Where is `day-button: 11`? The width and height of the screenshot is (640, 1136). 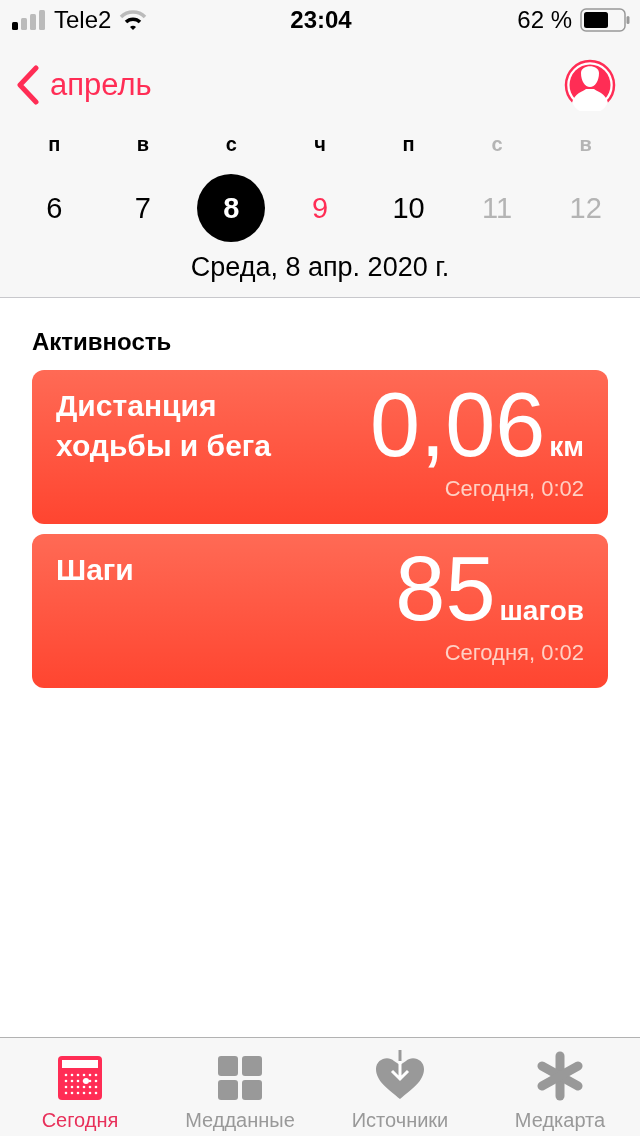
day-button: 11 is located at coordinates (497, 208).